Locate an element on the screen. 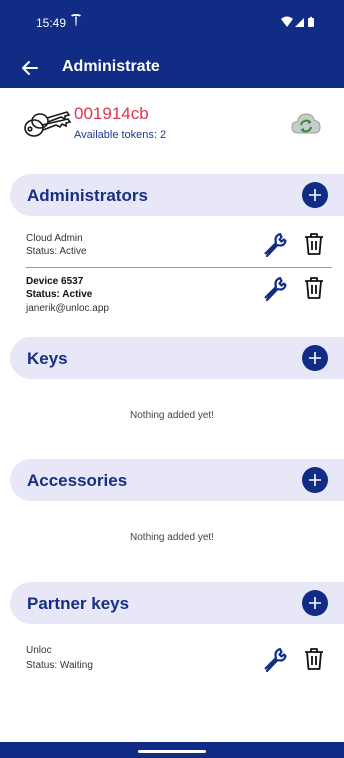 The image size is (344, 758). section-keys: Keys is located at coordinates (177, 358).